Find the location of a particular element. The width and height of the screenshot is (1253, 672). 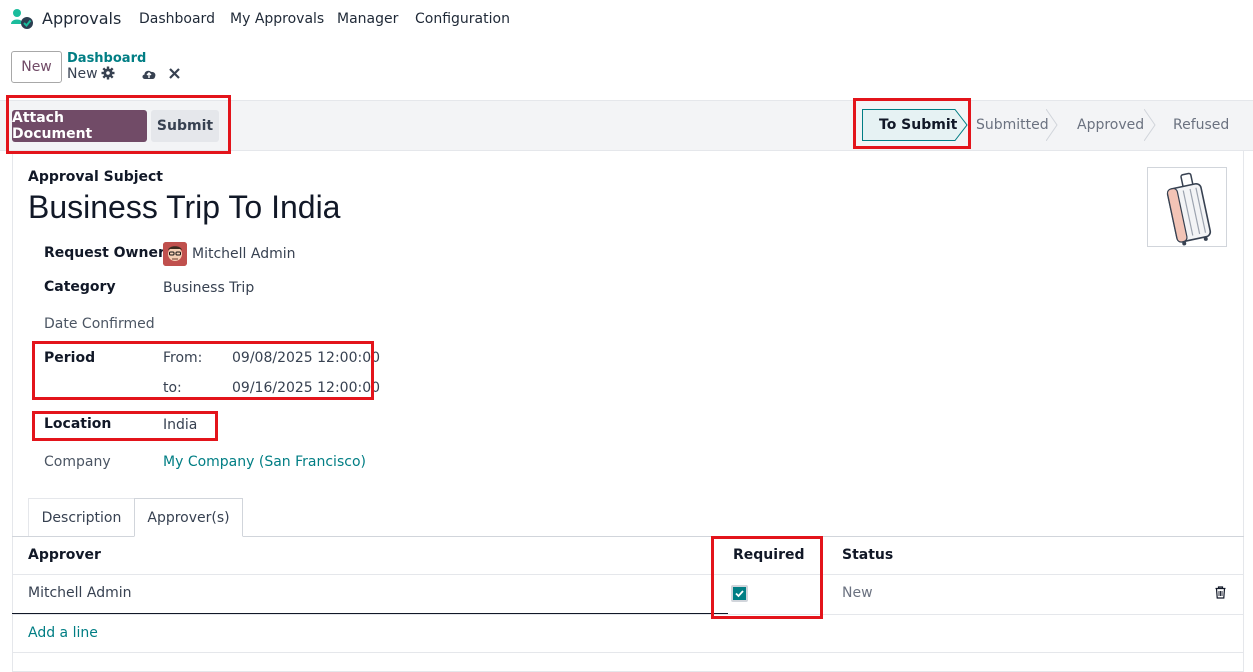

category-label: Category is located at coordinates (80, 287).